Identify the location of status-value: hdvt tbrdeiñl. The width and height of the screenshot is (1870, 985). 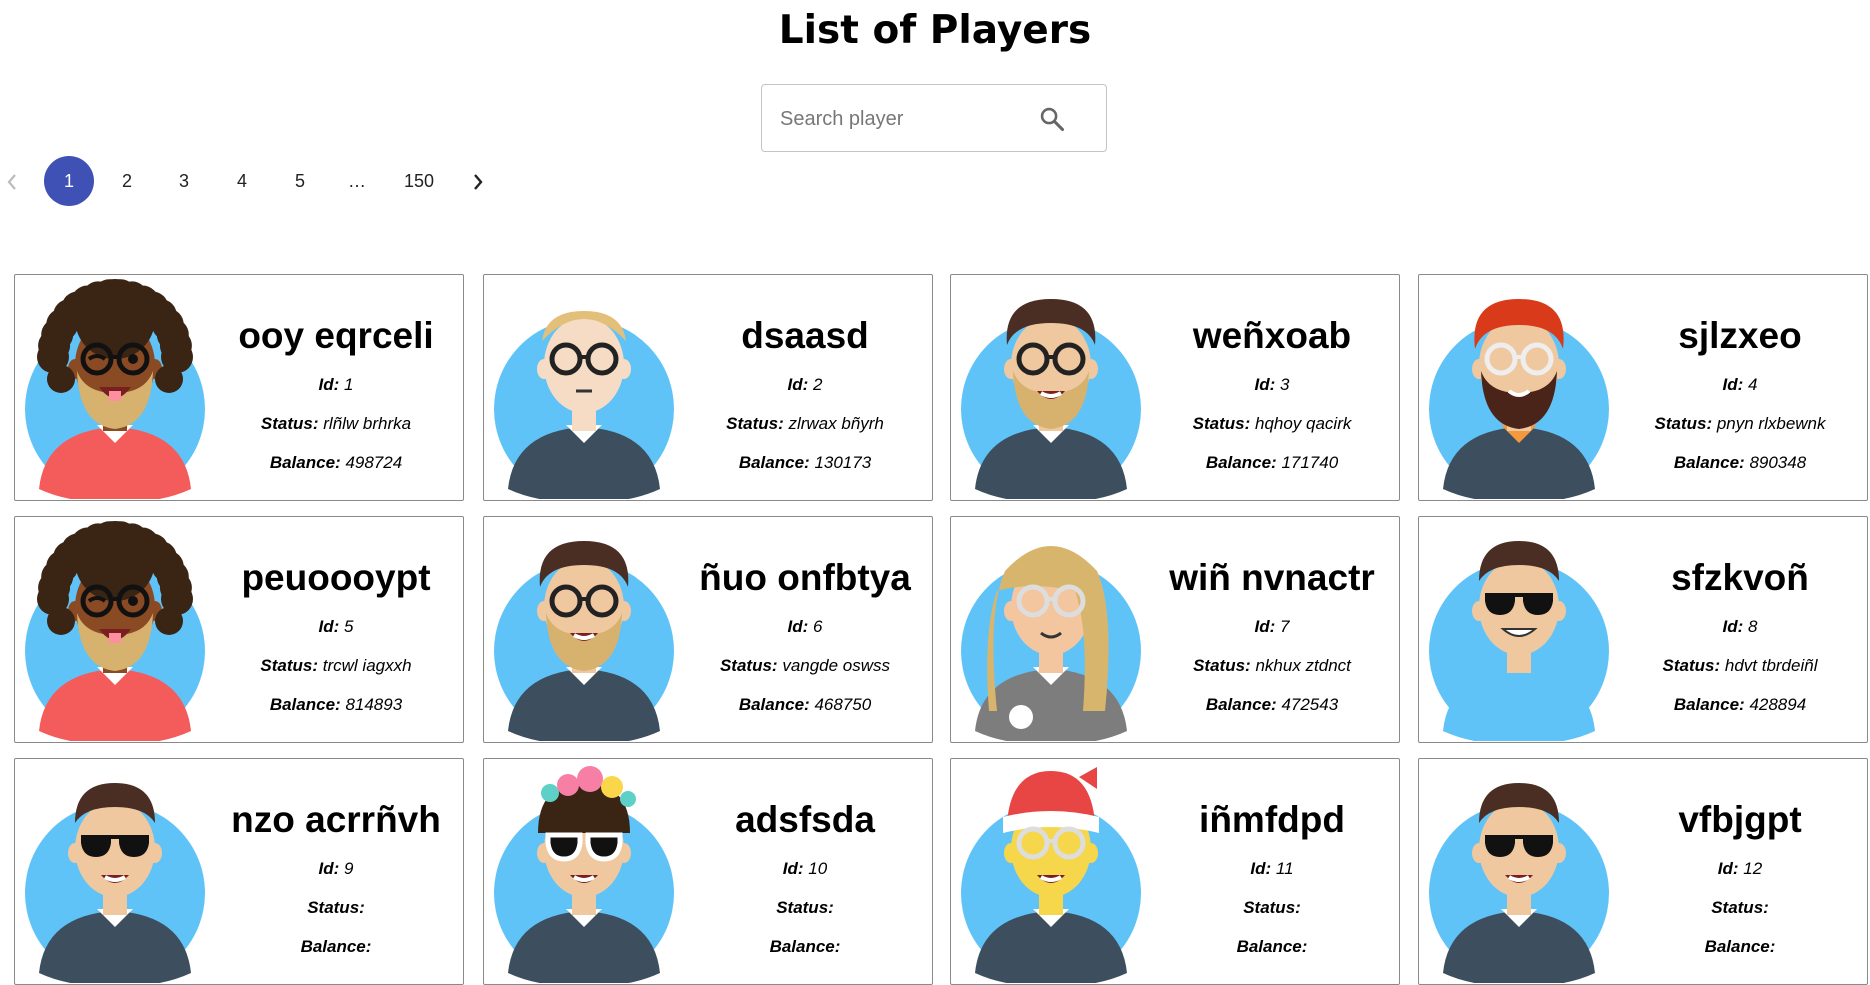
(1771, 665).